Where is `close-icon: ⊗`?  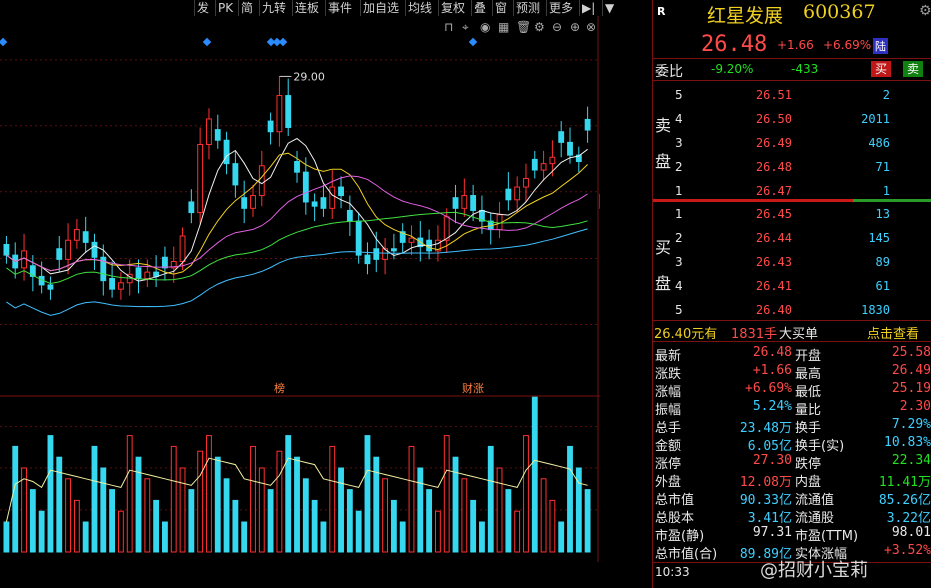 close-icon: ⊗ is located at coordinates (591, 27).